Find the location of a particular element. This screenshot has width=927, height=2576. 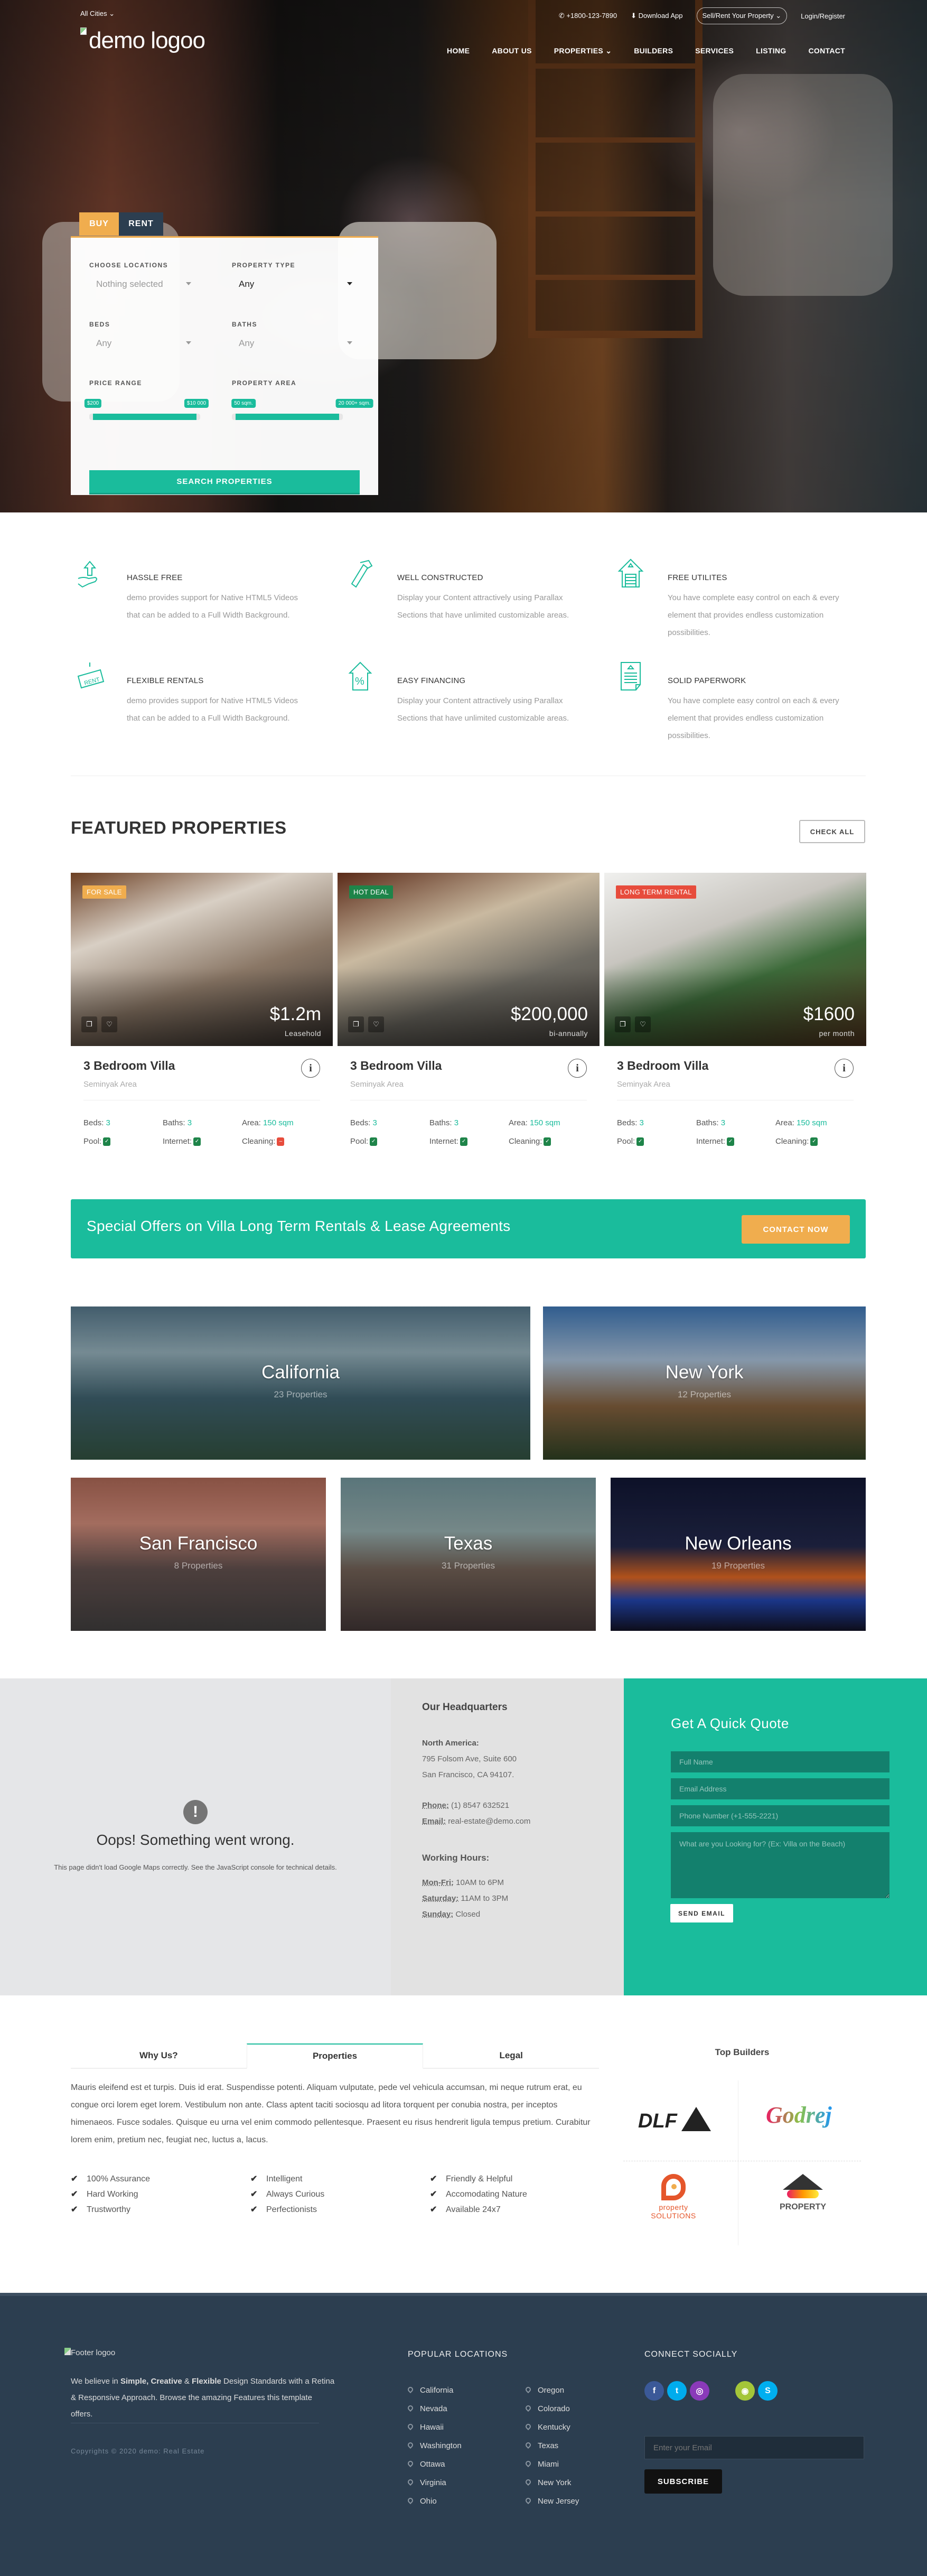

location-link: California is located at coordinates (429, 2390).